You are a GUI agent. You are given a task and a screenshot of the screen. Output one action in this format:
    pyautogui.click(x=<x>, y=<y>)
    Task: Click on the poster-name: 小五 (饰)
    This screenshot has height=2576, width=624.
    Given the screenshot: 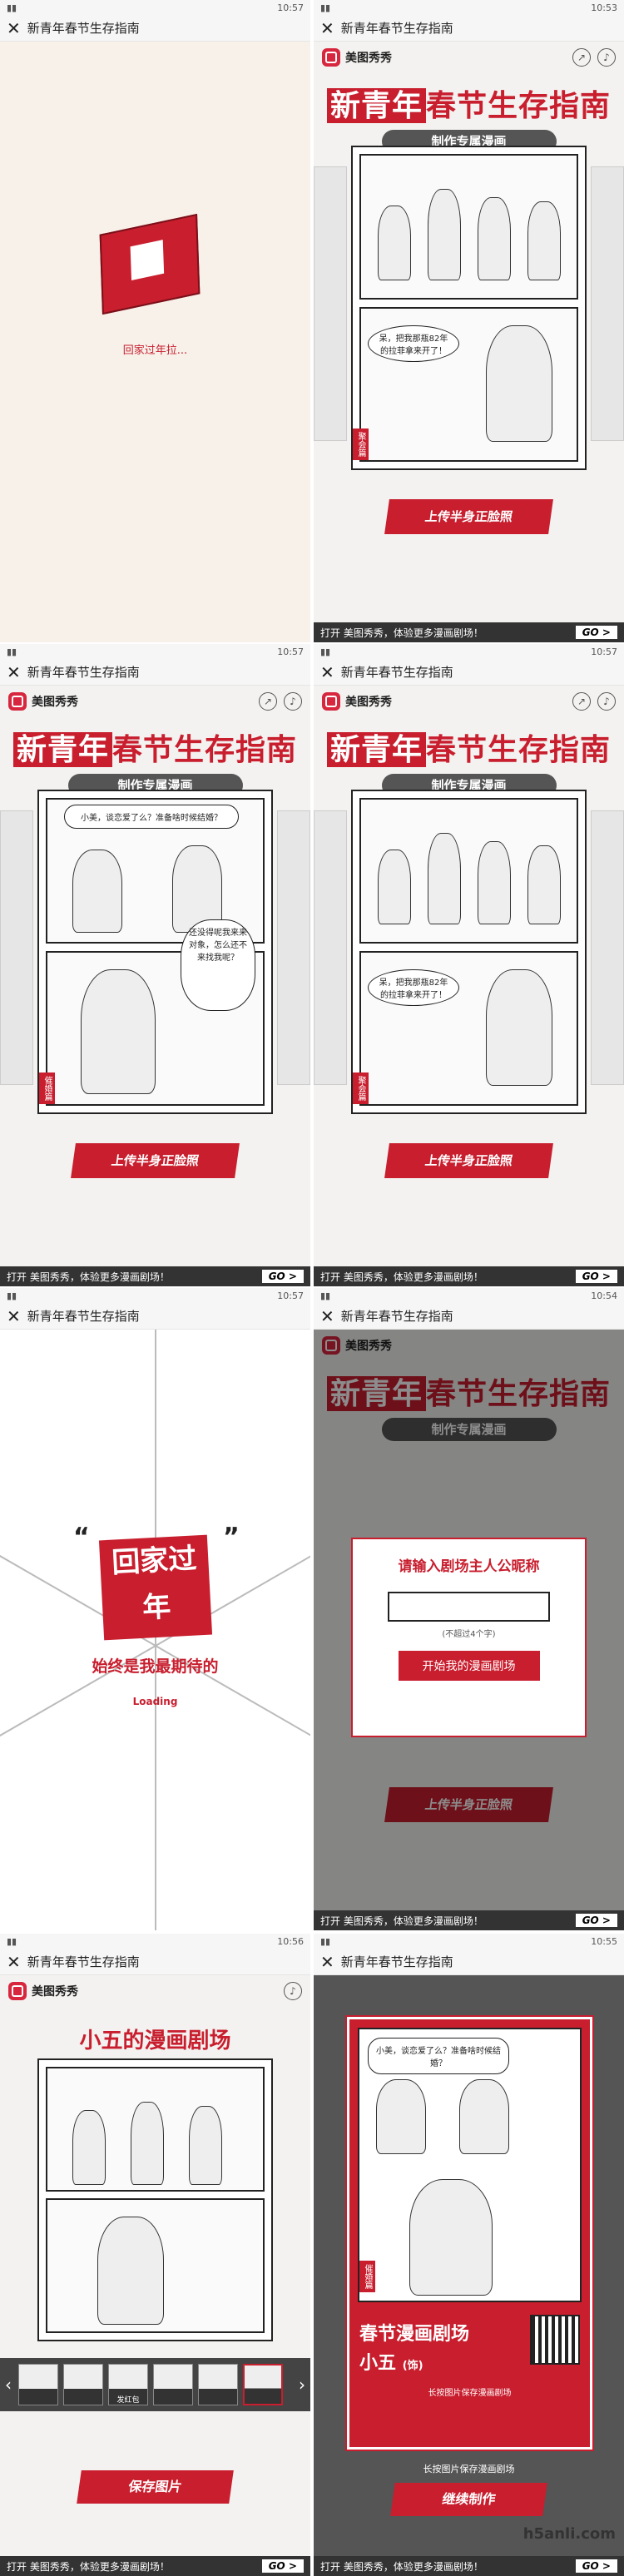 What is the action you would take?
    pyautogui.click(x=391, y=2362)
    